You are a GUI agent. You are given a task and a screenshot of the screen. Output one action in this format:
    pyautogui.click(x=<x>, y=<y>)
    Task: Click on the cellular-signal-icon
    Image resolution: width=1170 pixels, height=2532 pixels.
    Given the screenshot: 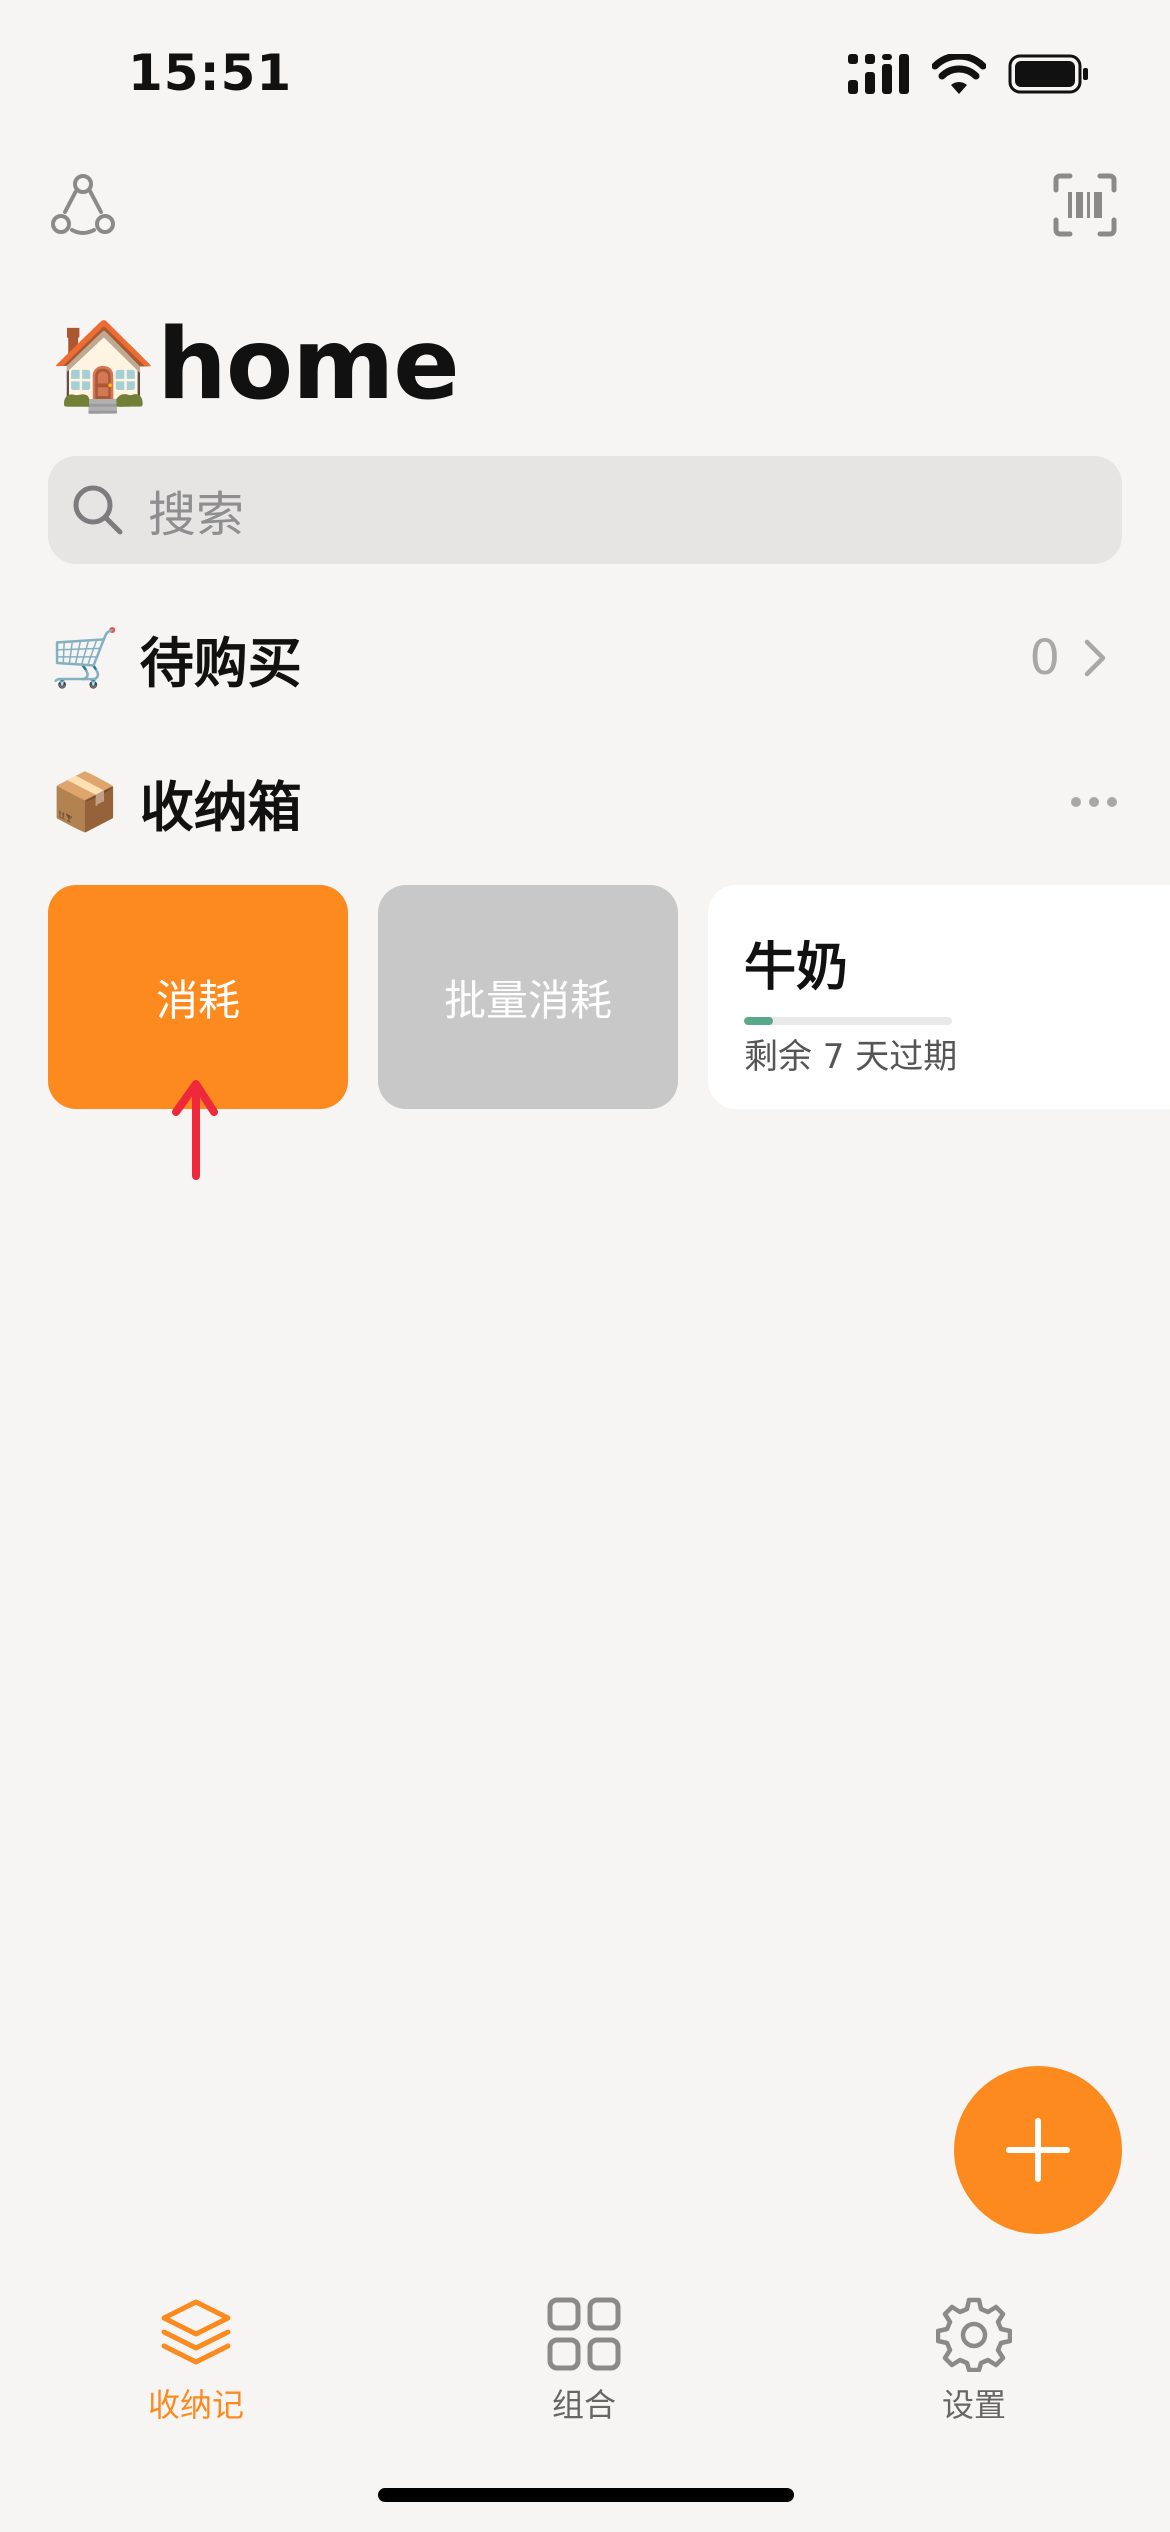 What is the action you would take?
    pyautogui.click(x=878, y=74)
    